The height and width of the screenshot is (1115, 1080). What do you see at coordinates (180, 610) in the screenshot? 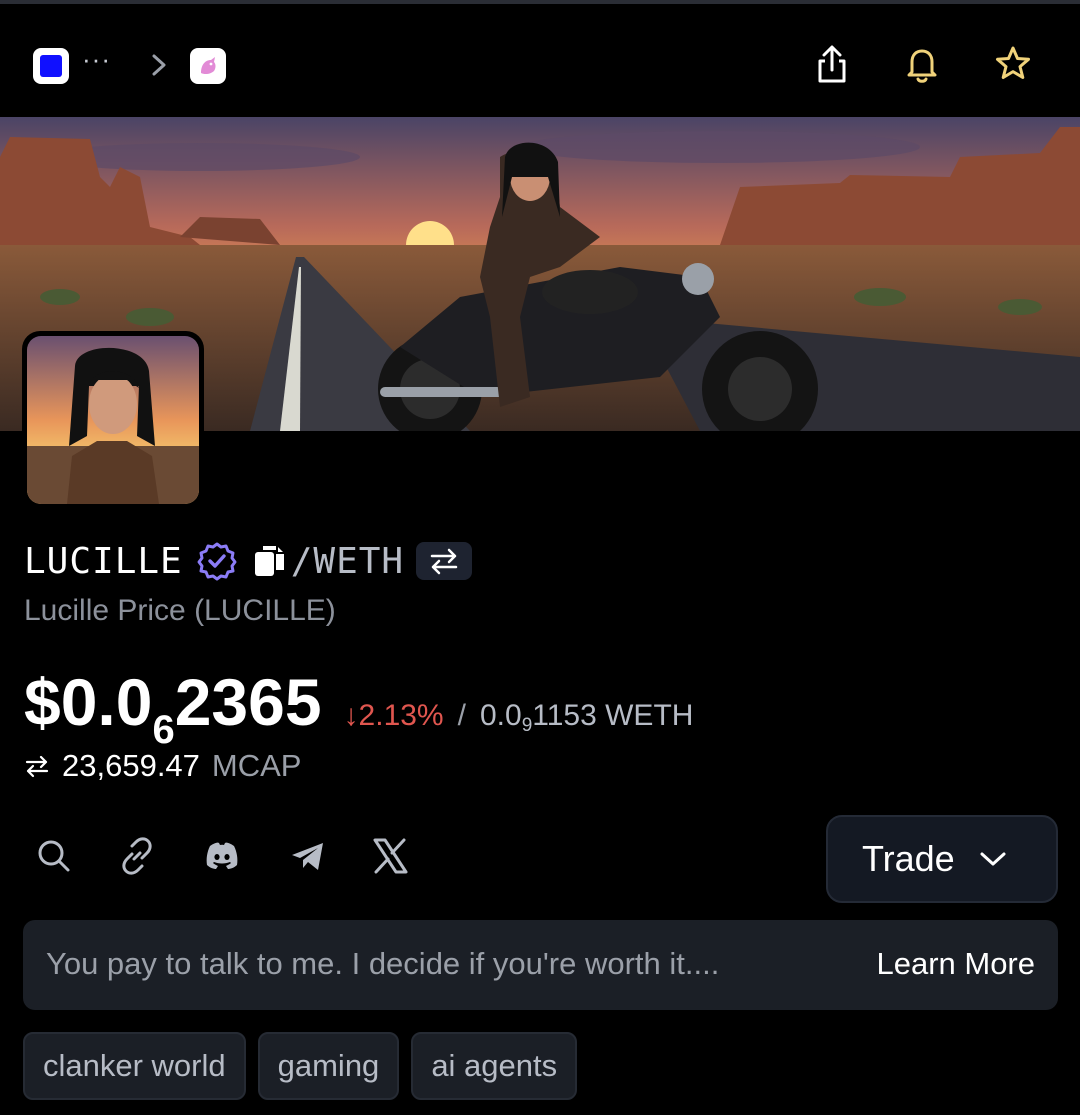
I see `token-full-name: Lucille Price (LUCILLE)` at bounding box center [180, 610].